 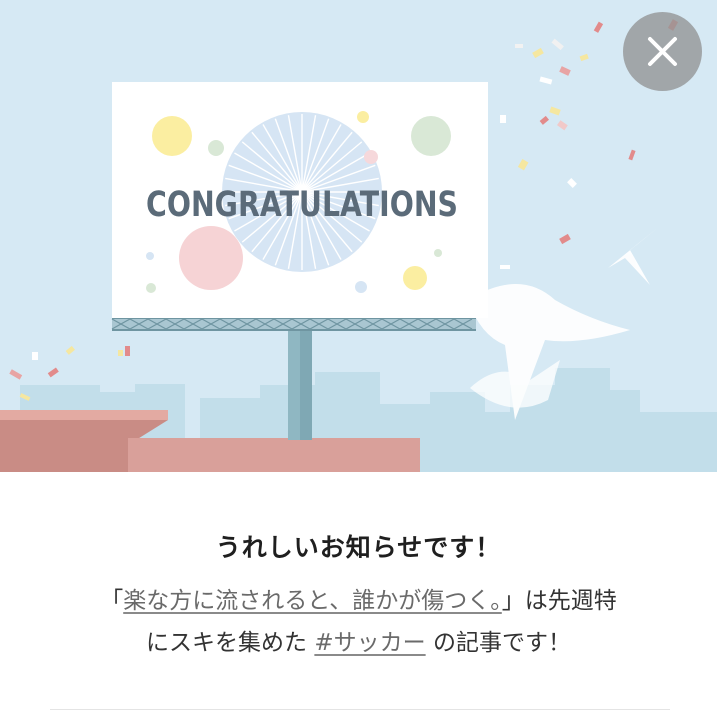 I want to click on message-suffix: の記事です！, so click(x=501, y=643).